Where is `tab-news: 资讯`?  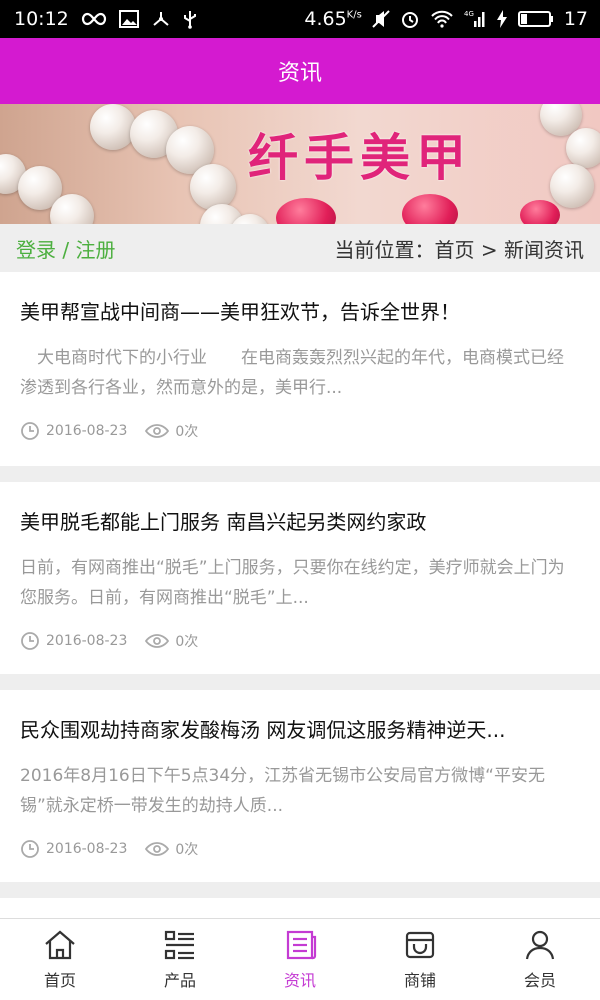
tab-news: 资讯 is located at coordinates (300, 959).